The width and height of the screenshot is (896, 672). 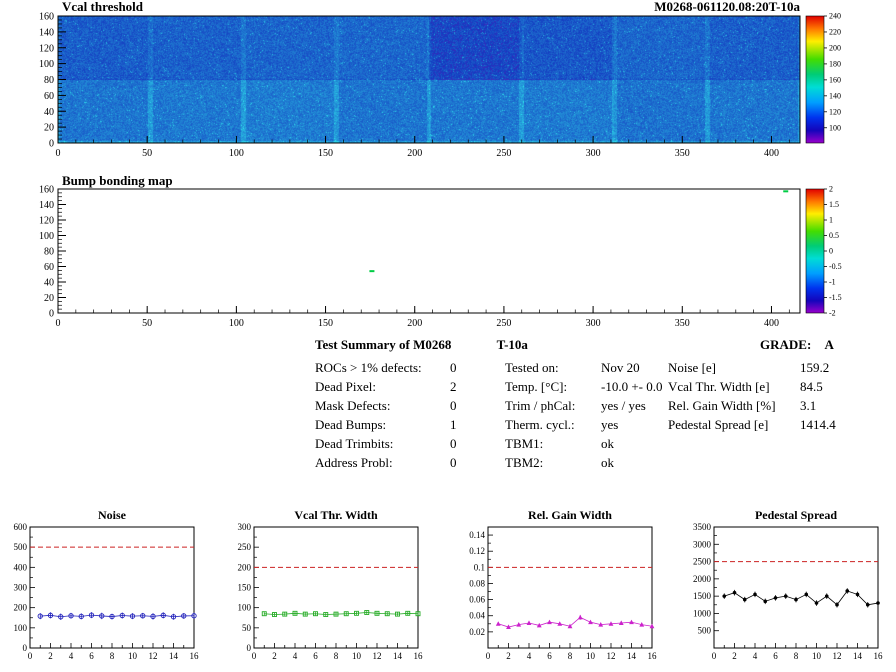 What do you see at coordinates (592, 424) in the screenshot?
I see `summary-row: Therm. cycl.: yes` at bounding box center [592, 424].